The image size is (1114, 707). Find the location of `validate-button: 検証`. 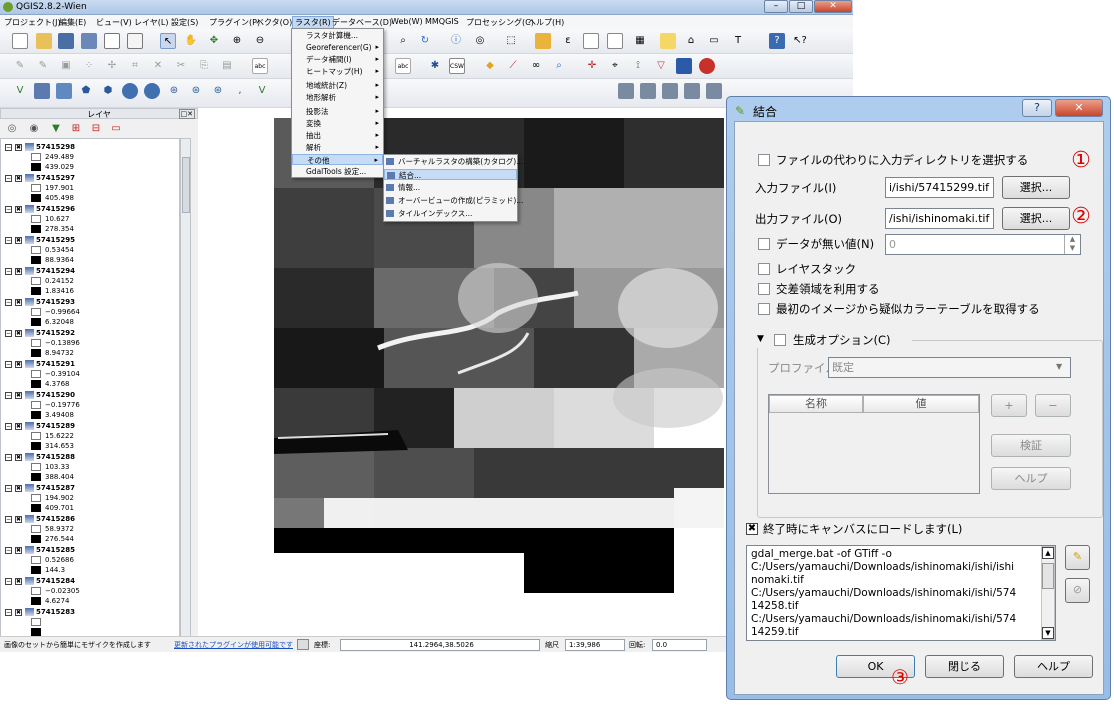

validate-button: 検証 is located at coordinates (1031, 445).